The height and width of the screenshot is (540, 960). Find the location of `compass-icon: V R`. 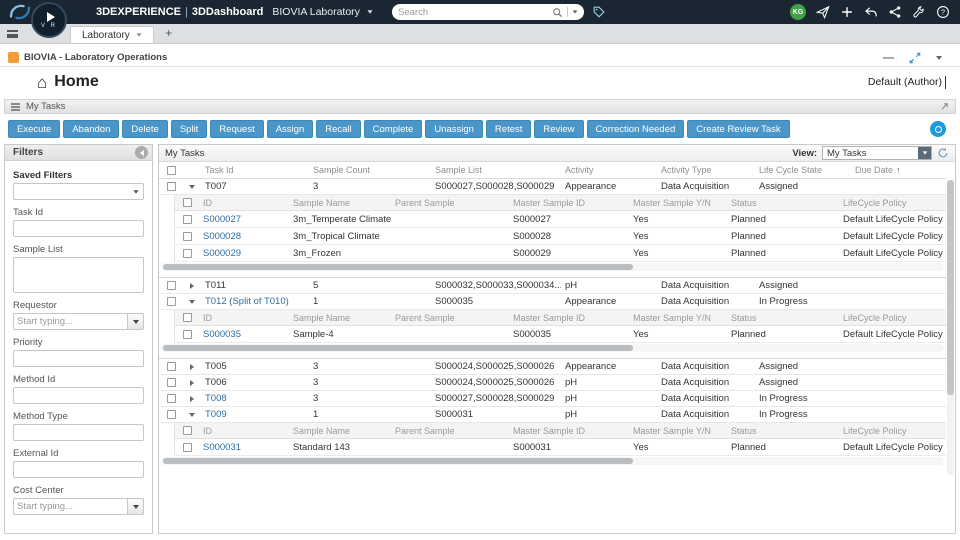

compass-icon: V R is located at coordinates (49, 20).